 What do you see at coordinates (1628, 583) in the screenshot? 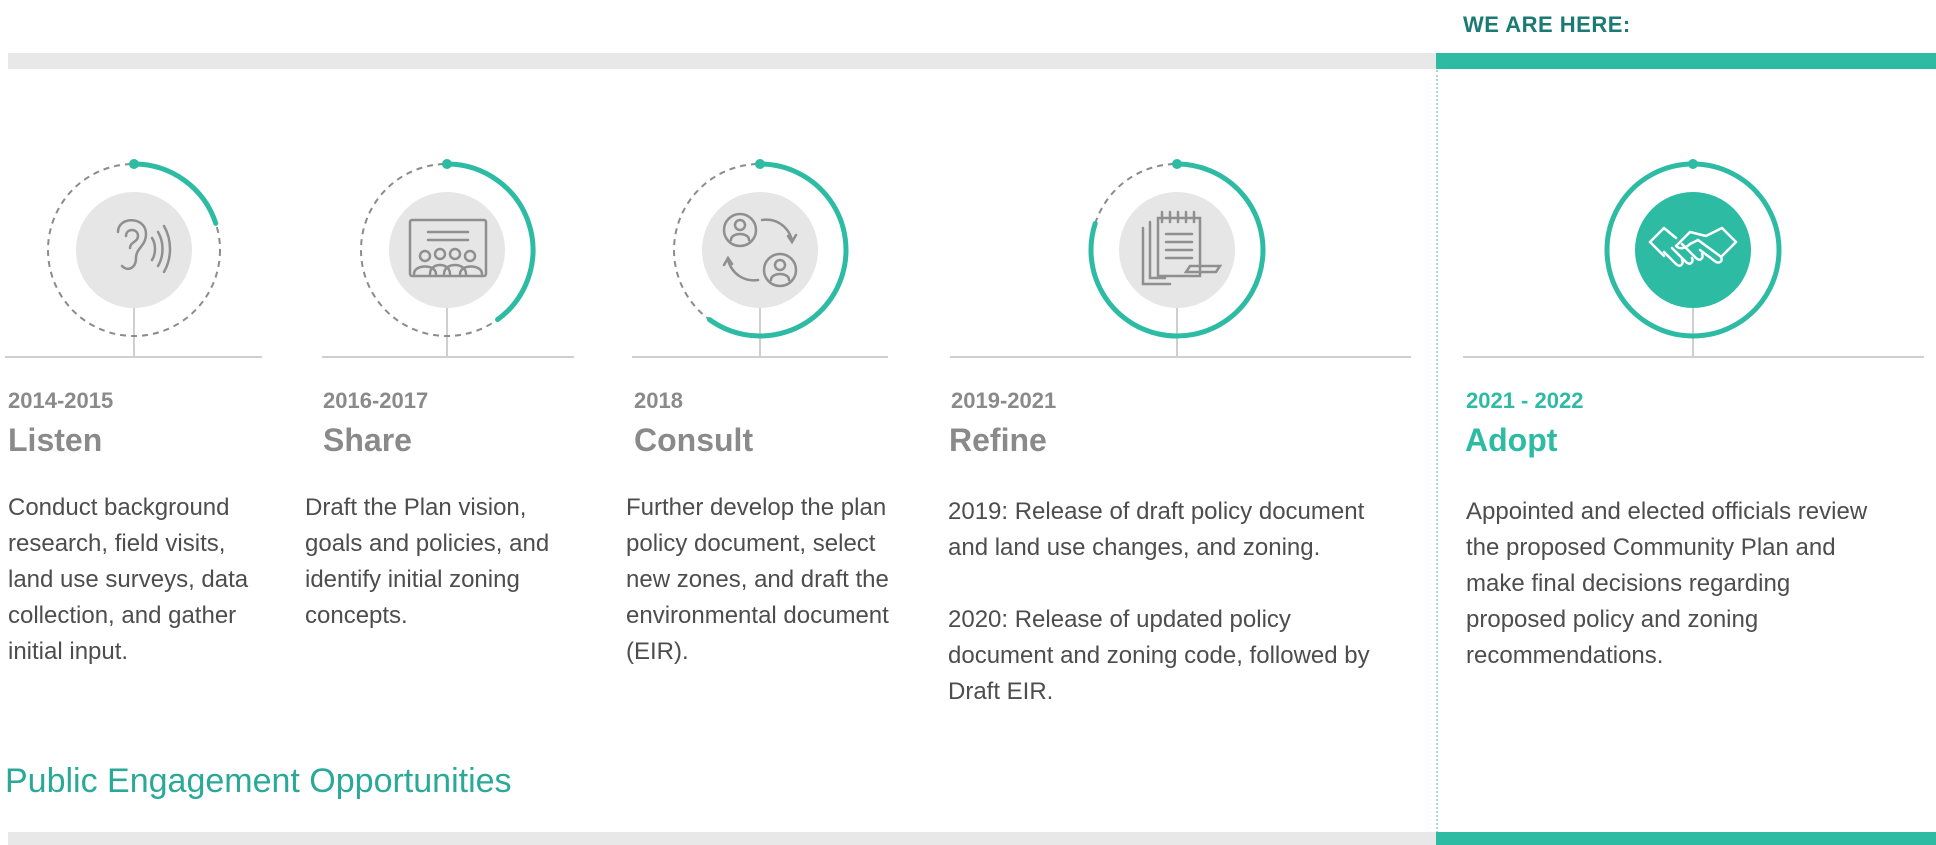
I see `description-line: make final decisions regarding` at bounding box center [1628, 583].